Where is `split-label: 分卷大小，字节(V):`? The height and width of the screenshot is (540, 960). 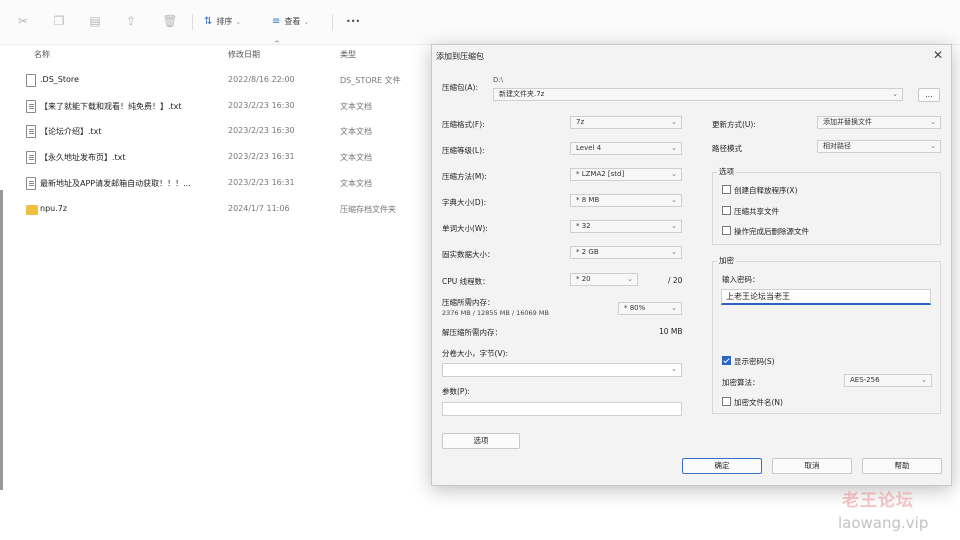 split-label: 分卷大小，字节(V): is located at coordinates (475, 353).